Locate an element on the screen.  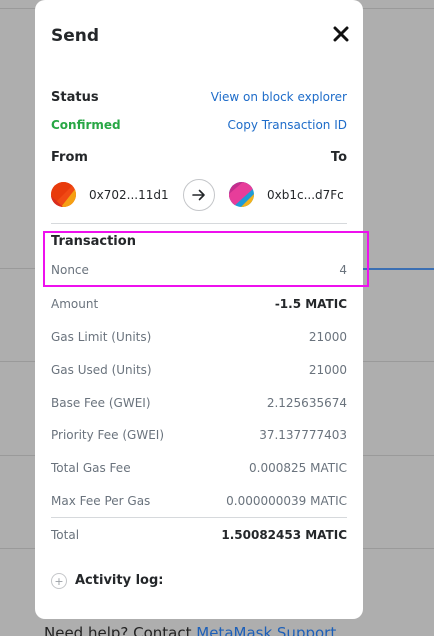
max-fee-per-gas-value: 0.000000039 MATIC is located at coordinates (286, 501).